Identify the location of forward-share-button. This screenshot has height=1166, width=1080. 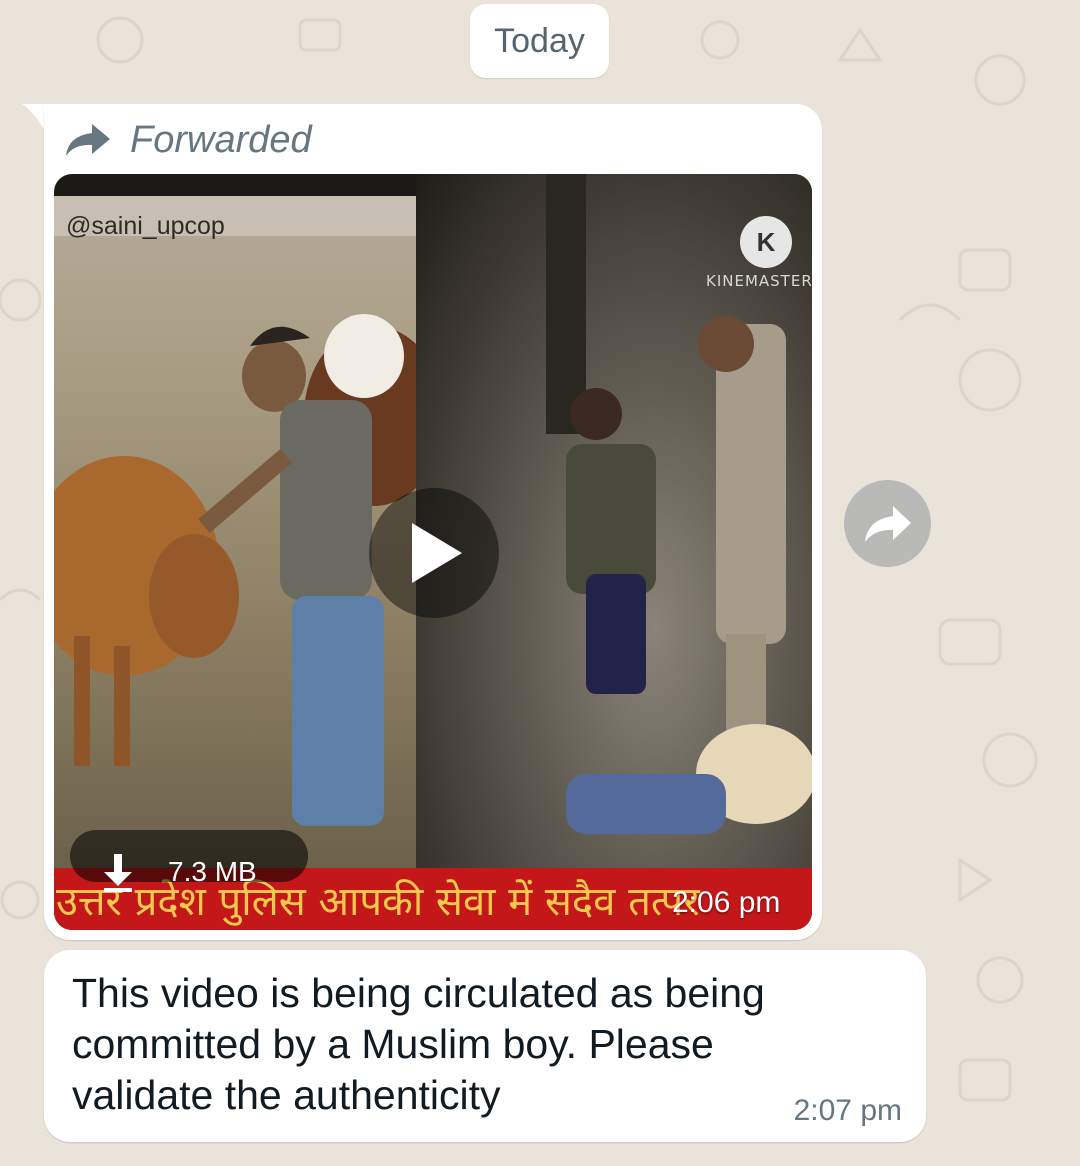
(887, 523).